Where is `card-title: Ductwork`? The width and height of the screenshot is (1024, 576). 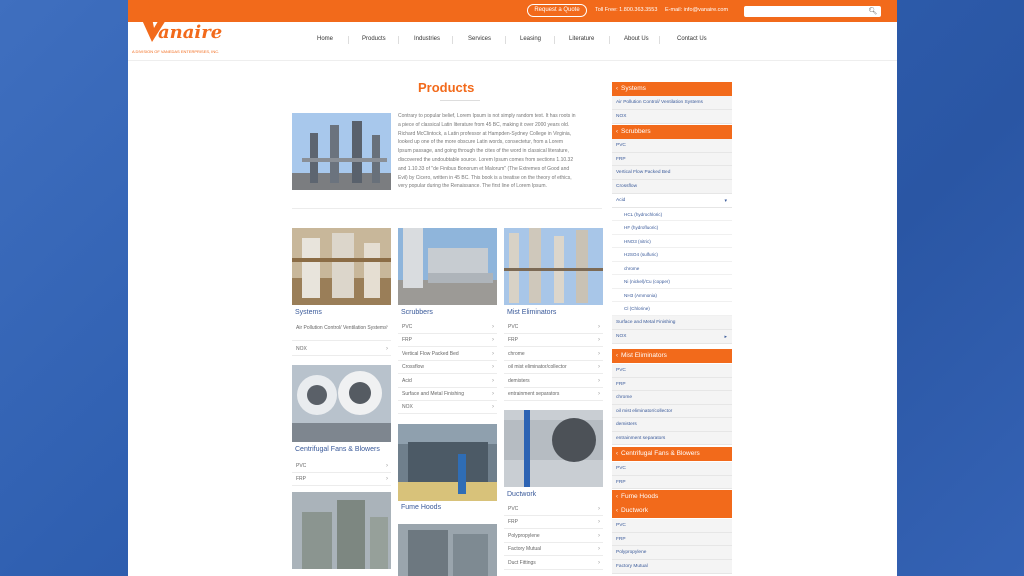 card-title: Ductwork is located at coordinates (521, 494).